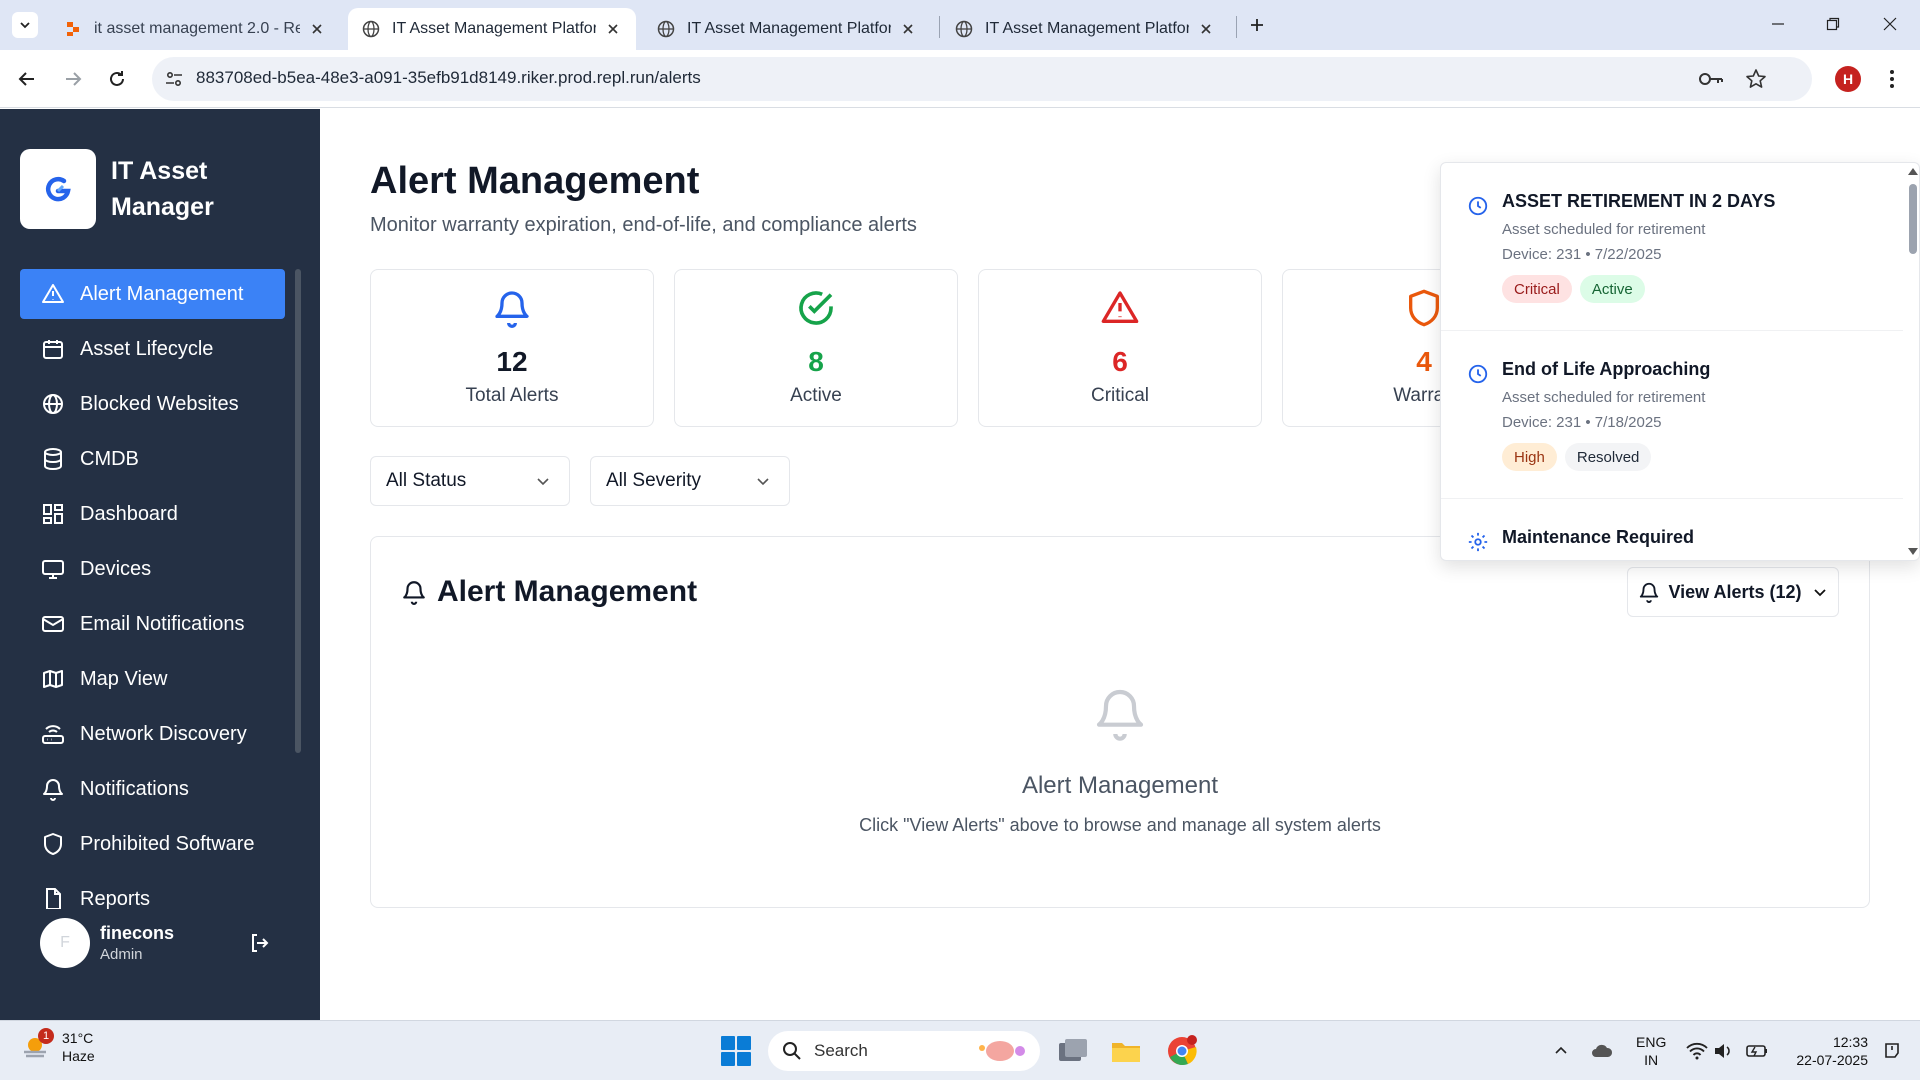  I want to click on monitor-icon, so click(53, 569).